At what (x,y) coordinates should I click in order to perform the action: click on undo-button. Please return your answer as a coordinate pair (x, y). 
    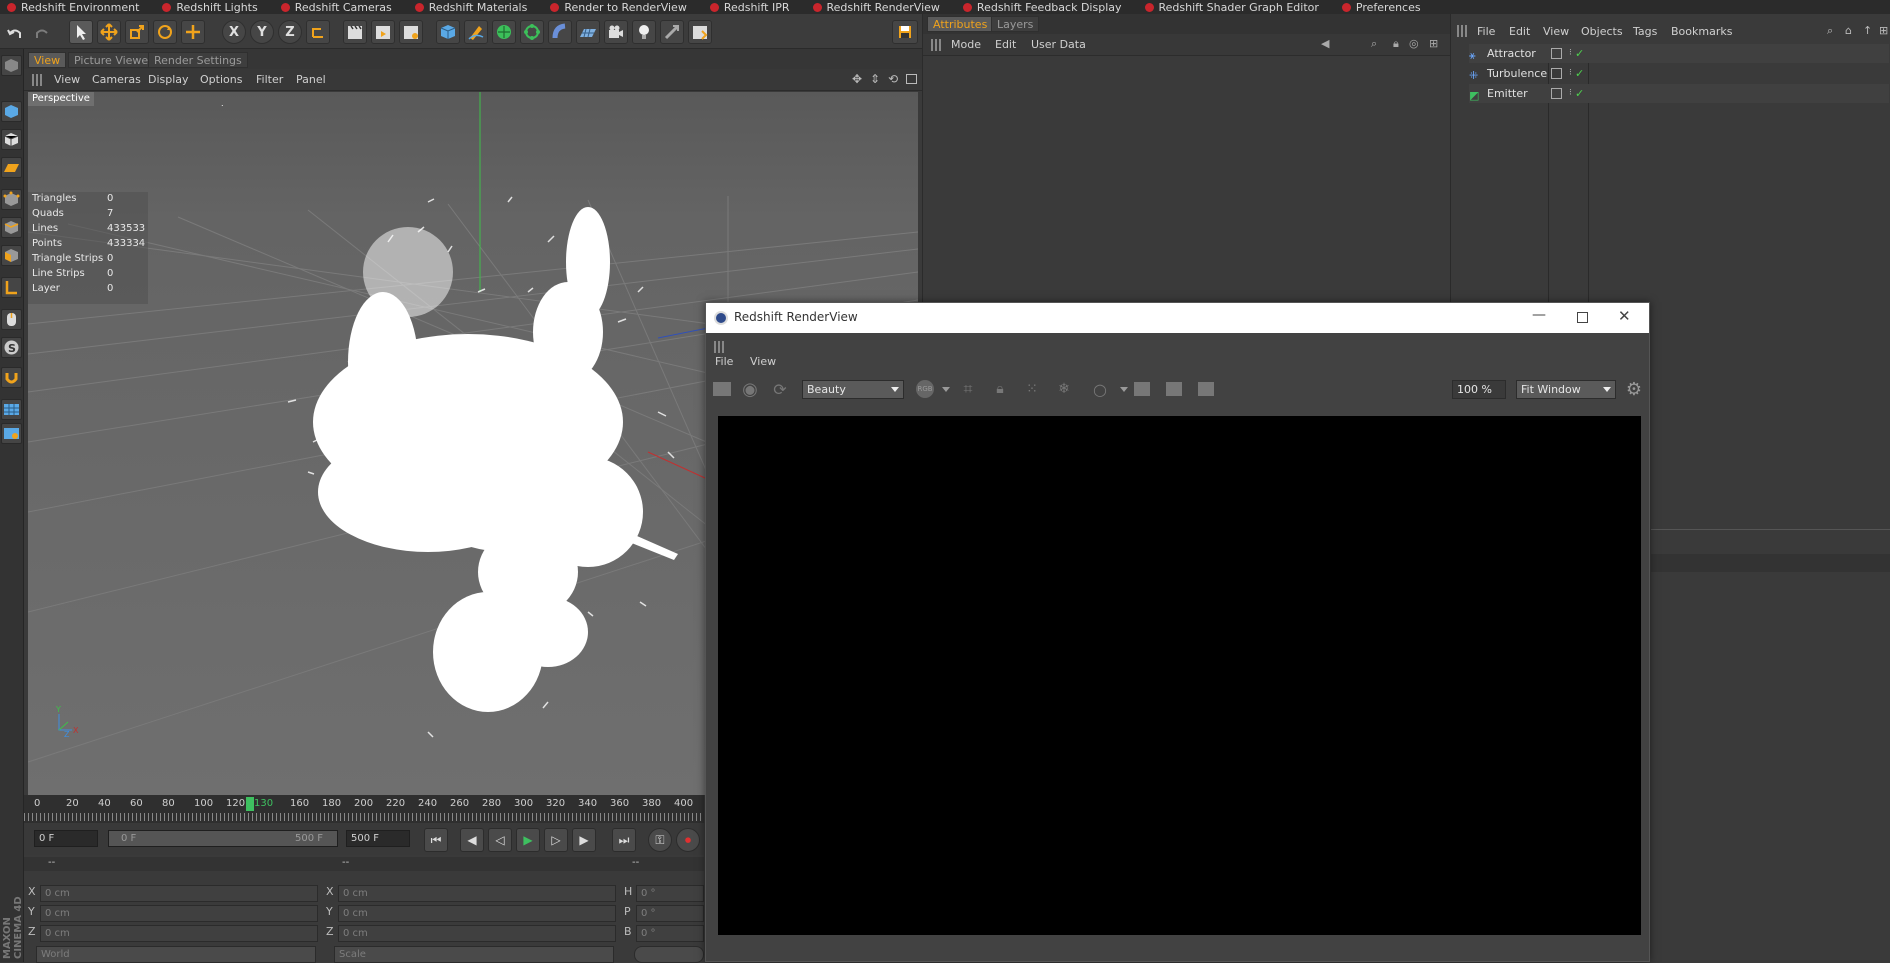
    Looking at the image, I should click on (15, 34).